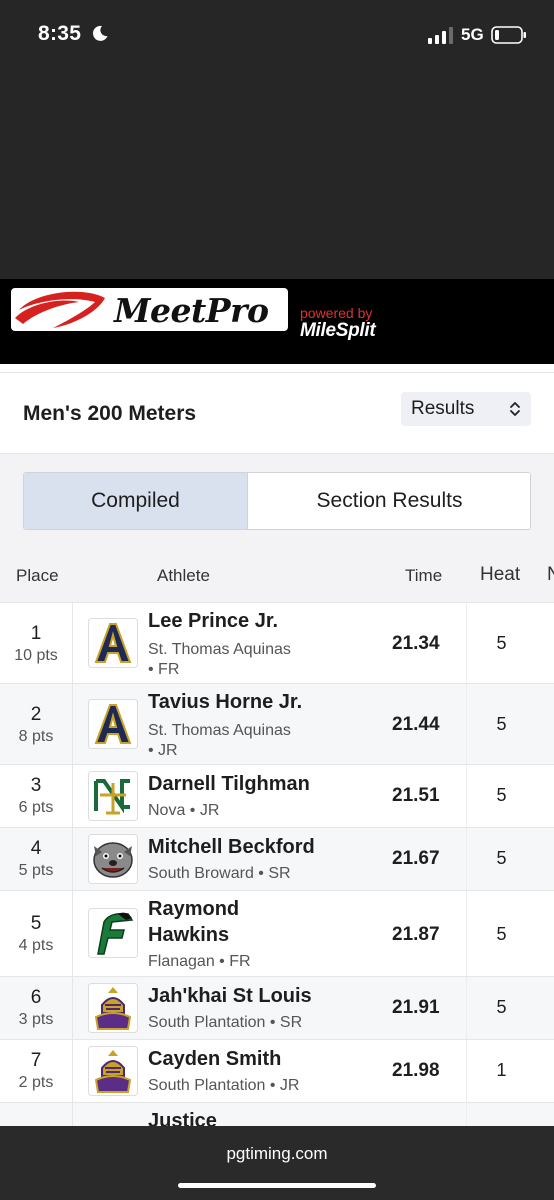 The image size is (554, 1200). What do you see at coordinates (113, 859) in the screenshot?
I see `bulldog-logo-icon` at bounding box center [113, 859].